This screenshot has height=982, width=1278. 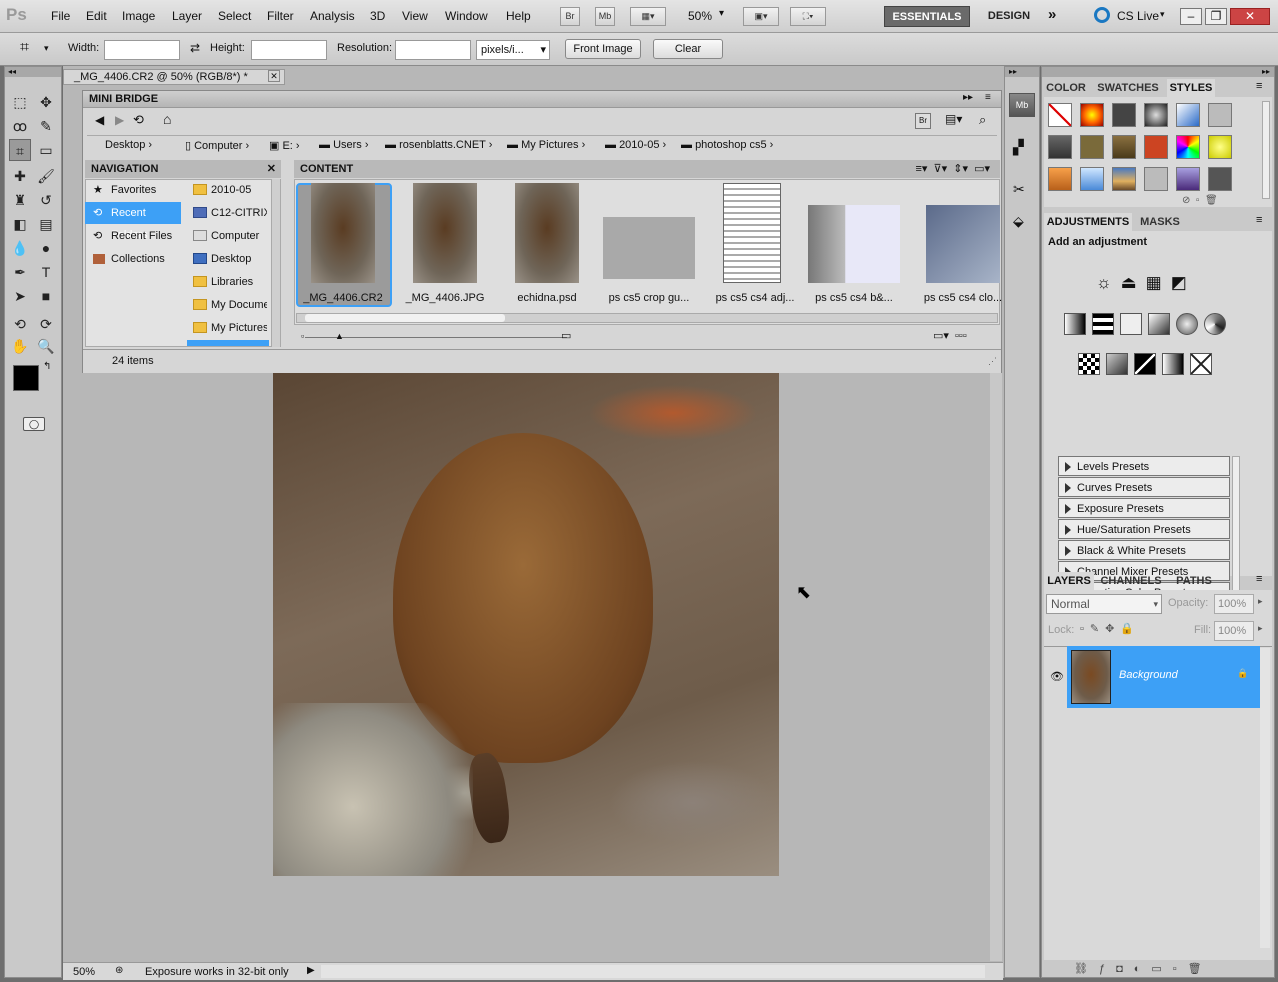 I want to click on status-zoom: 50%, so click(x=84, y=972).